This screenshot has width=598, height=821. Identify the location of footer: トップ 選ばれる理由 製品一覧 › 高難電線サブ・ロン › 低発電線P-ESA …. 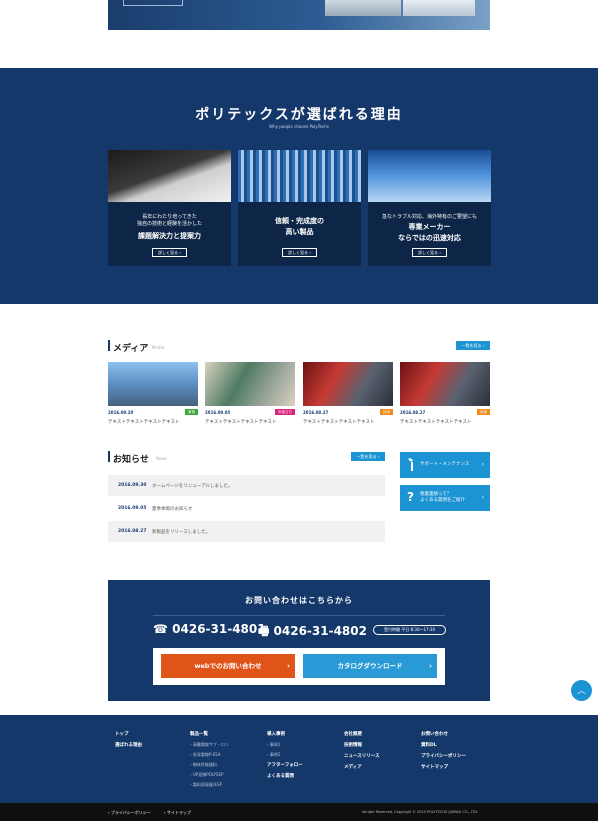
(299, 759).